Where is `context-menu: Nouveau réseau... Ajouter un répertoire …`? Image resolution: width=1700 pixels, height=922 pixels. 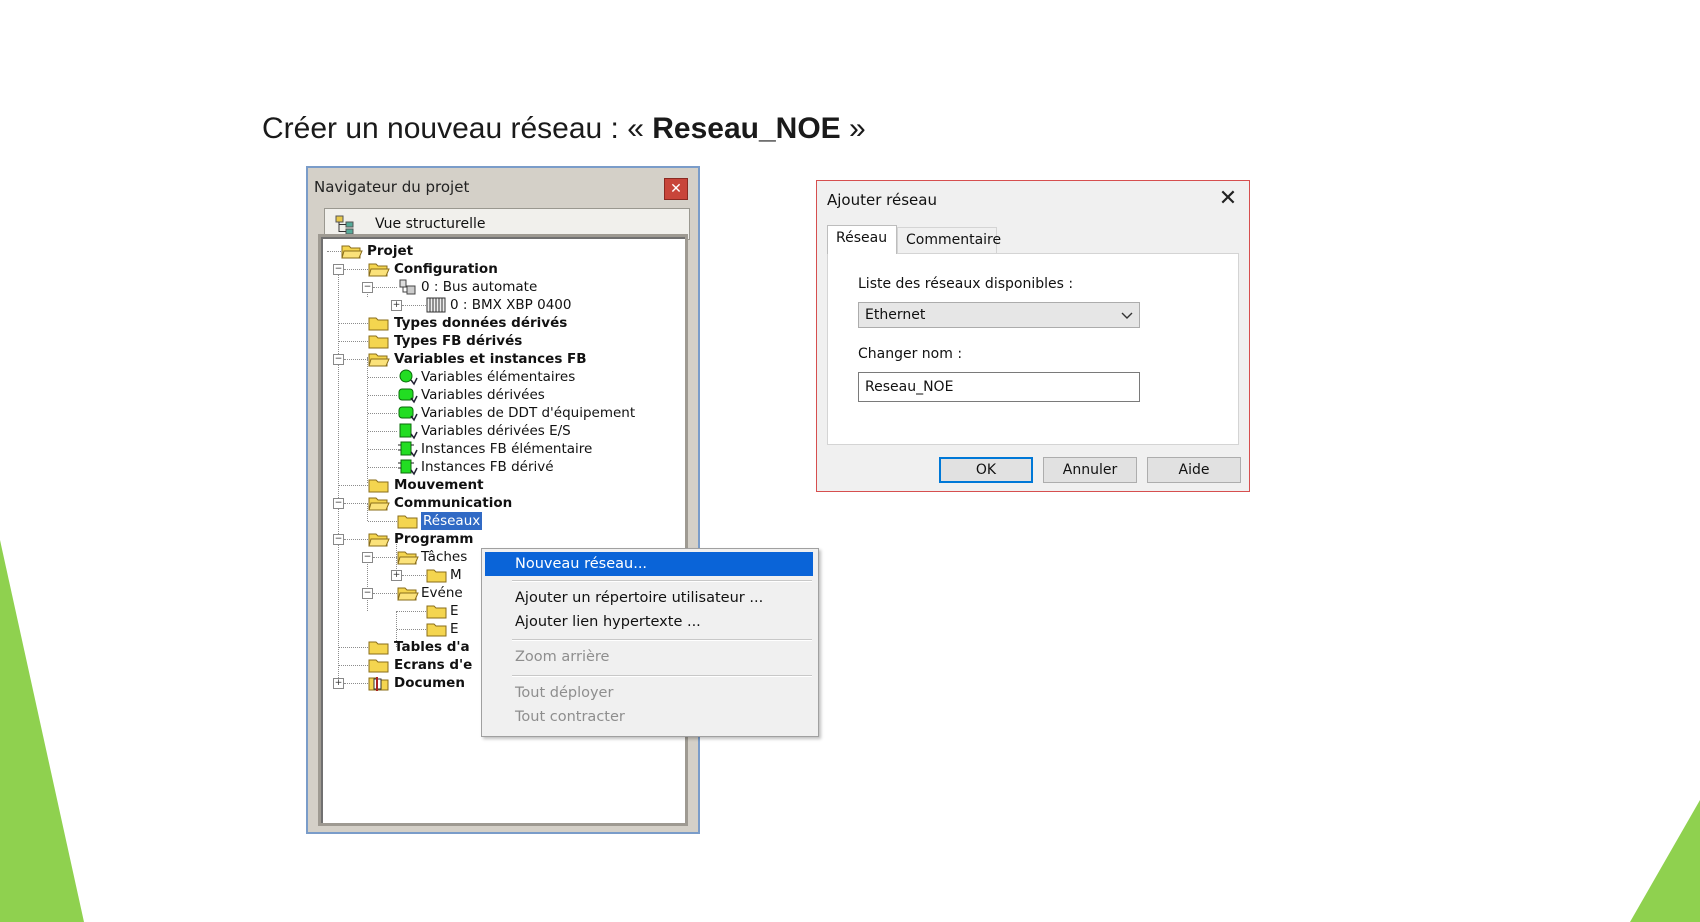
context-menu: Nouveau réseau... Ajouter un répertoire … is located at coordinates (650, 642).